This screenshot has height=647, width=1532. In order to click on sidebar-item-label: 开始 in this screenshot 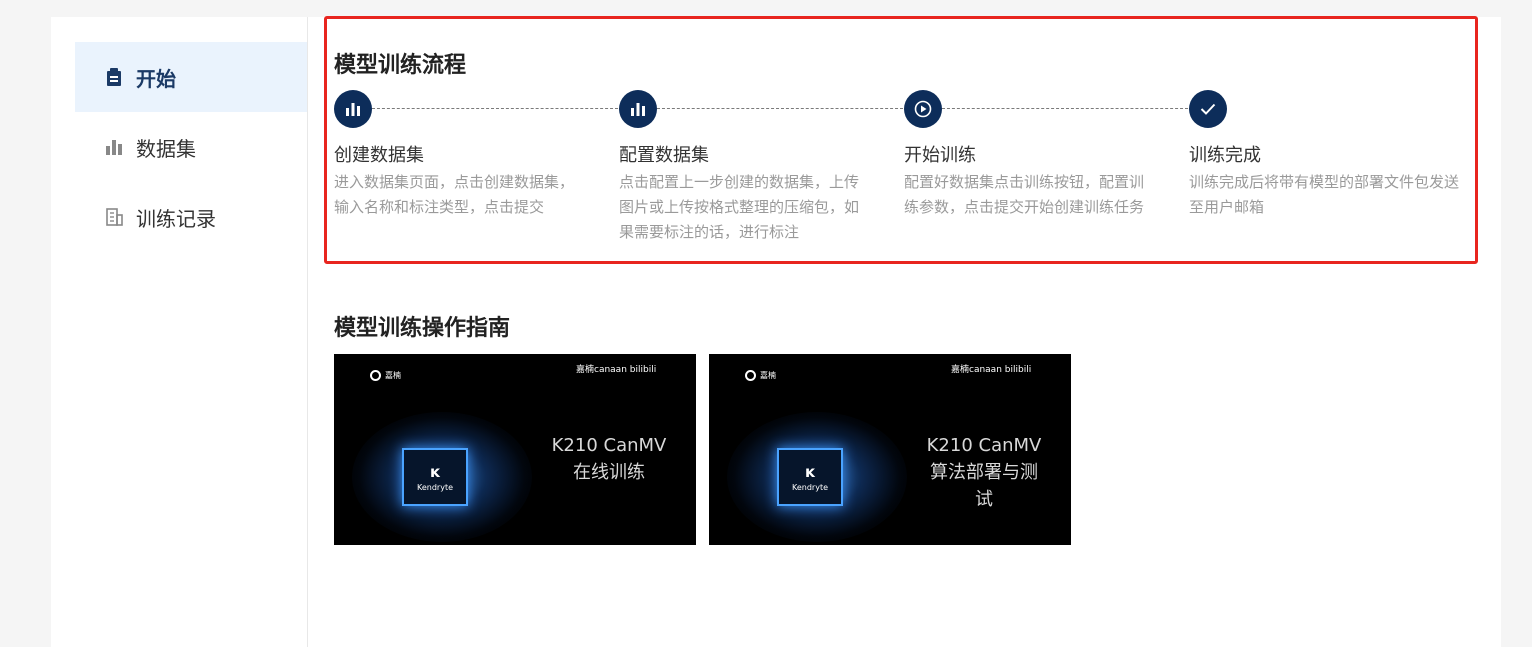, I will do `click(156, 78)`.